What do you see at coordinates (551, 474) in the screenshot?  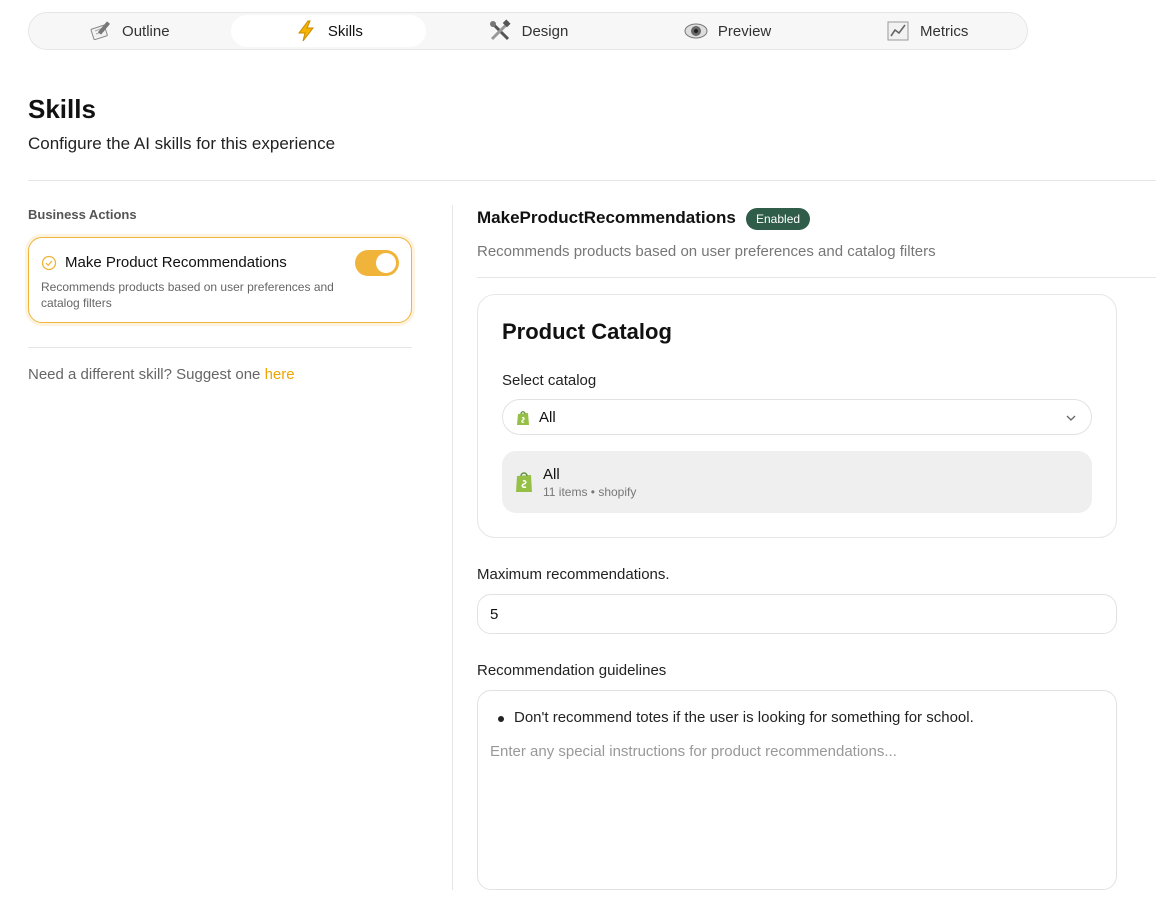 I see `catalog-option-name: All` at bounding box center [551, 474].